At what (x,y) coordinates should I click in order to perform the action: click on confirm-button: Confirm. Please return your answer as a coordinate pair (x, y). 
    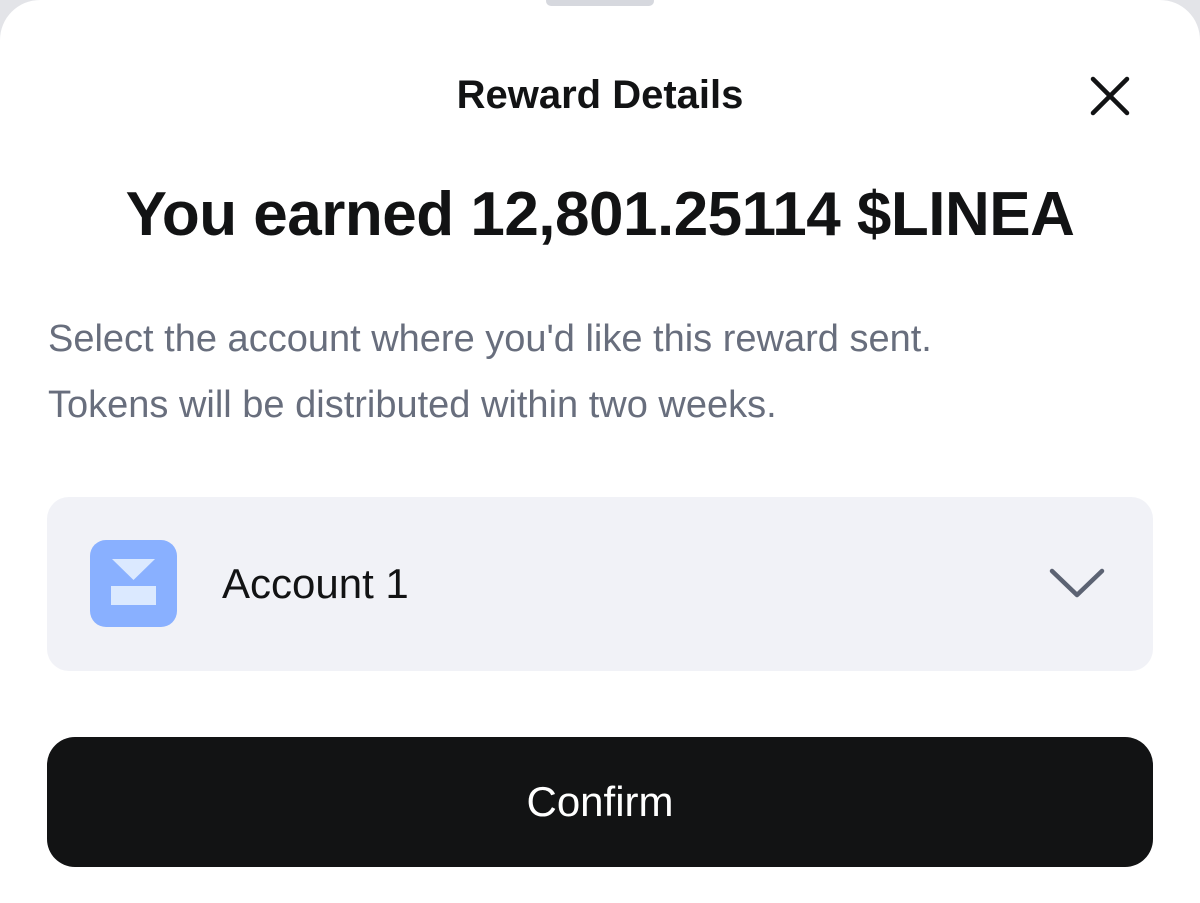
    Looking at the image, I should click on (600, 802).